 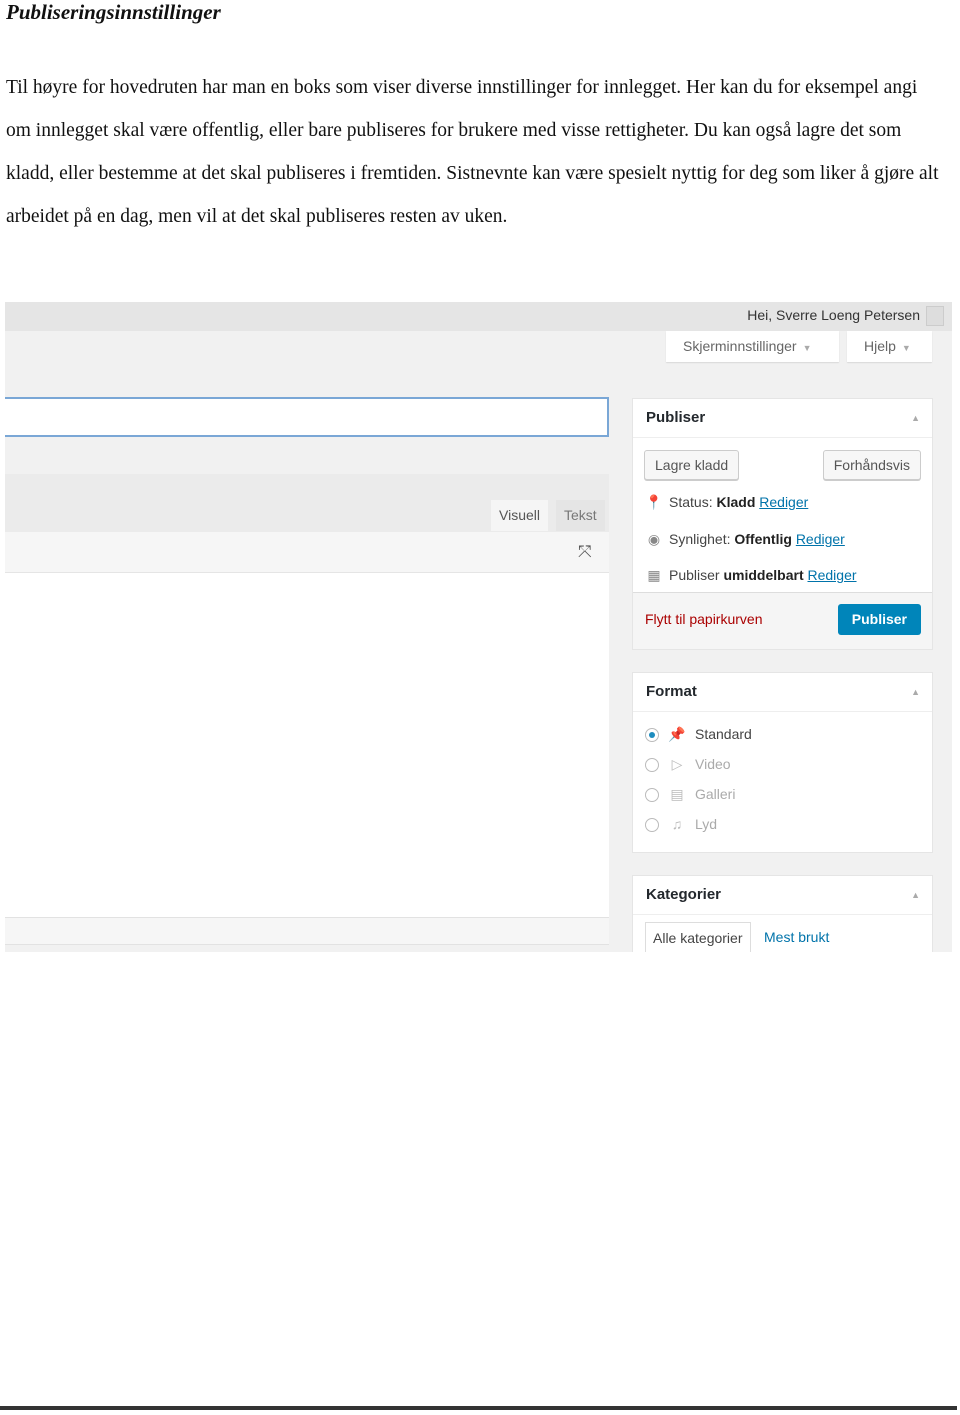 I want to click on gallery-icon: ▤, so click(x=677, y=794).